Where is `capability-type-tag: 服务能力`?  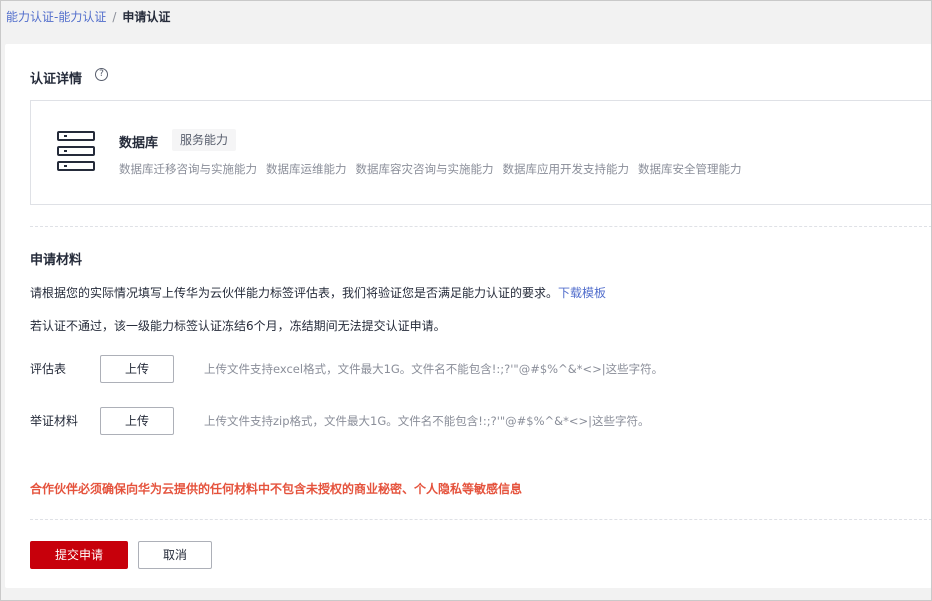
capability-type-tag: 服务能力 is located at coordinates (204, 140).